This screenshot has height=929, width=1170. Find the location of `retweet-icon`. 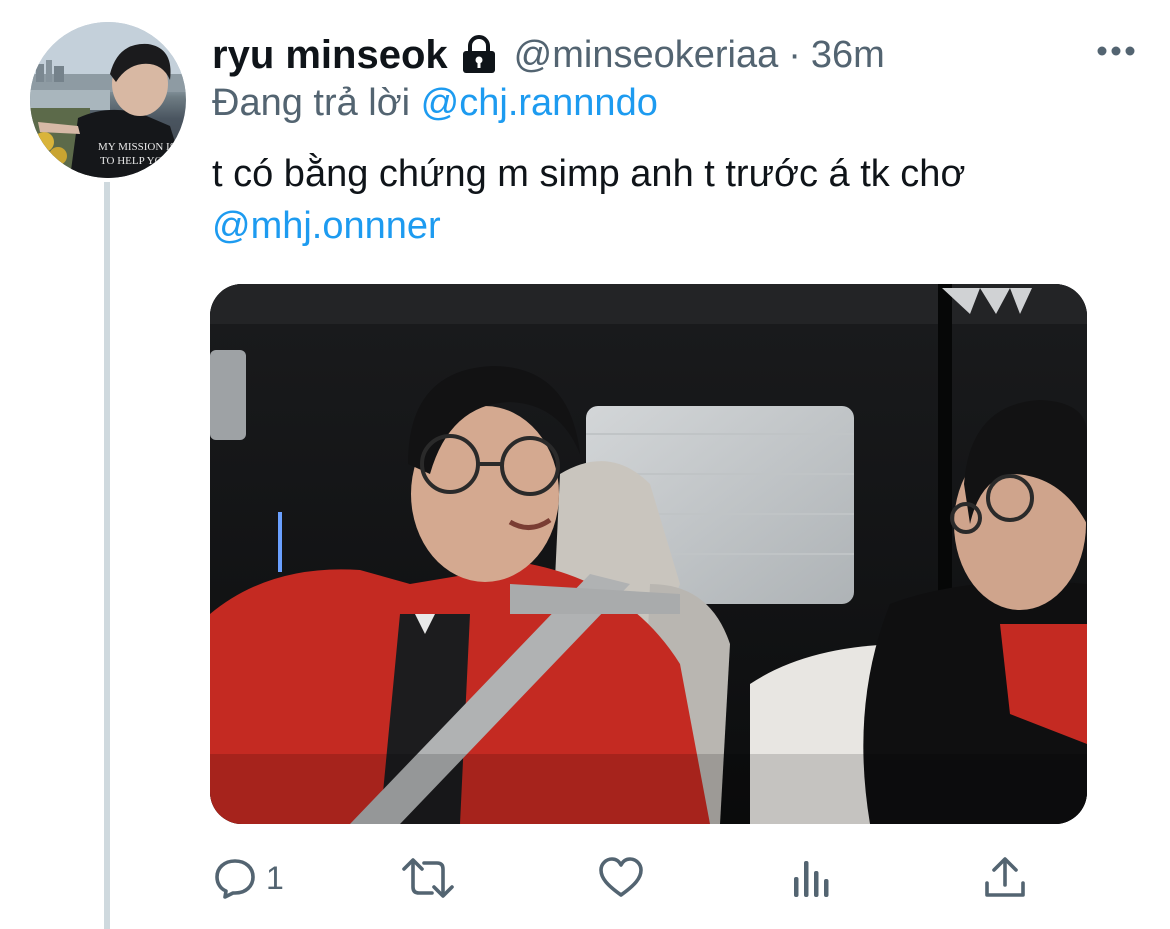

retweet-icon is located at coordinates (428, 878).